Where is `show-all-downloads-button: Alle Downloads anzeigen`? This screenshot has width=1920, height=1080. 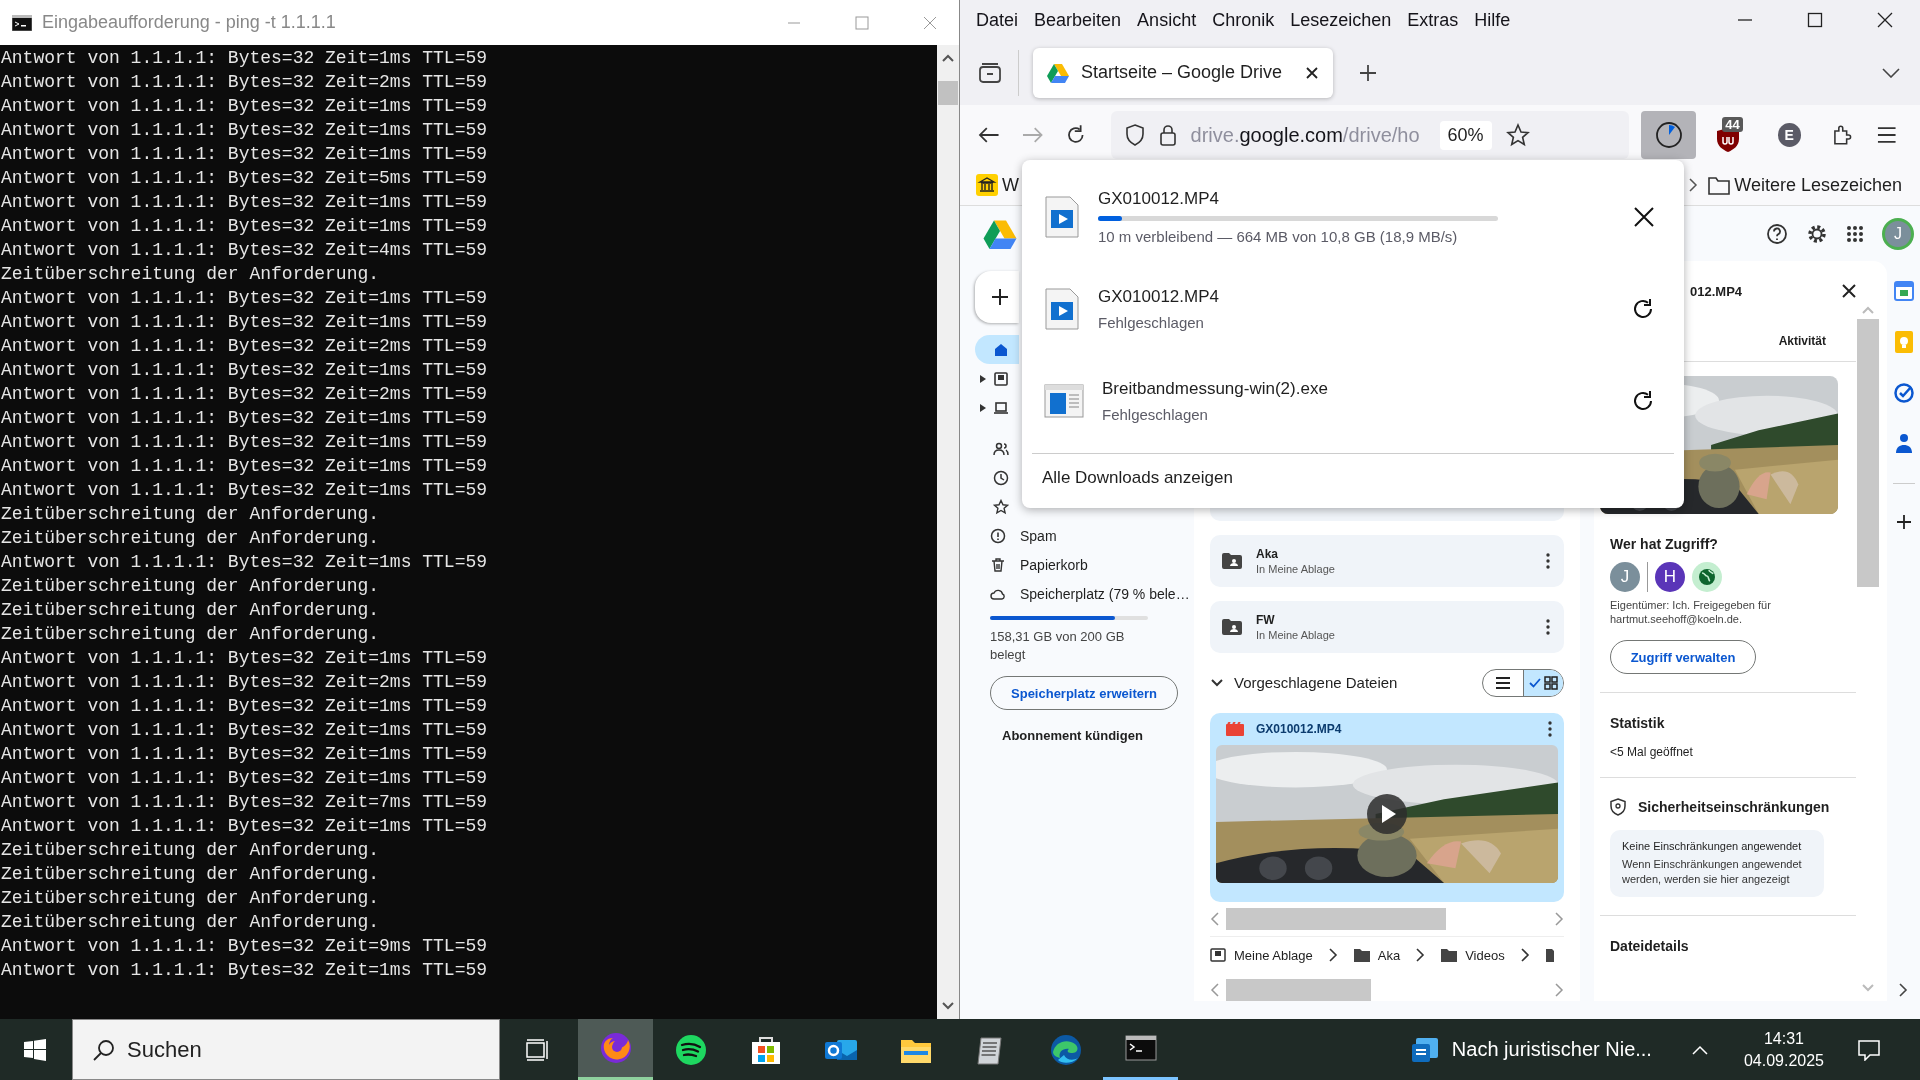
show-all-downloads-button: Alle Downloads anzeigen is located at coordinates (1353, 478).